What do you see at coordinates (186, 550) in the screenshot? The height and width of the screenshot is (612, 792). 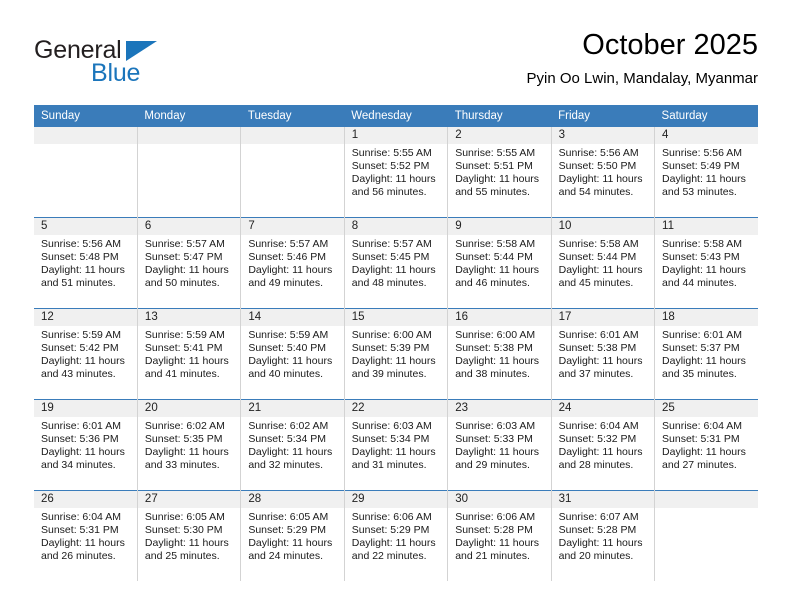 I see `daylight-text: Daylight: 11 hours and 25 minutes.` at bounding box center [186, 550].